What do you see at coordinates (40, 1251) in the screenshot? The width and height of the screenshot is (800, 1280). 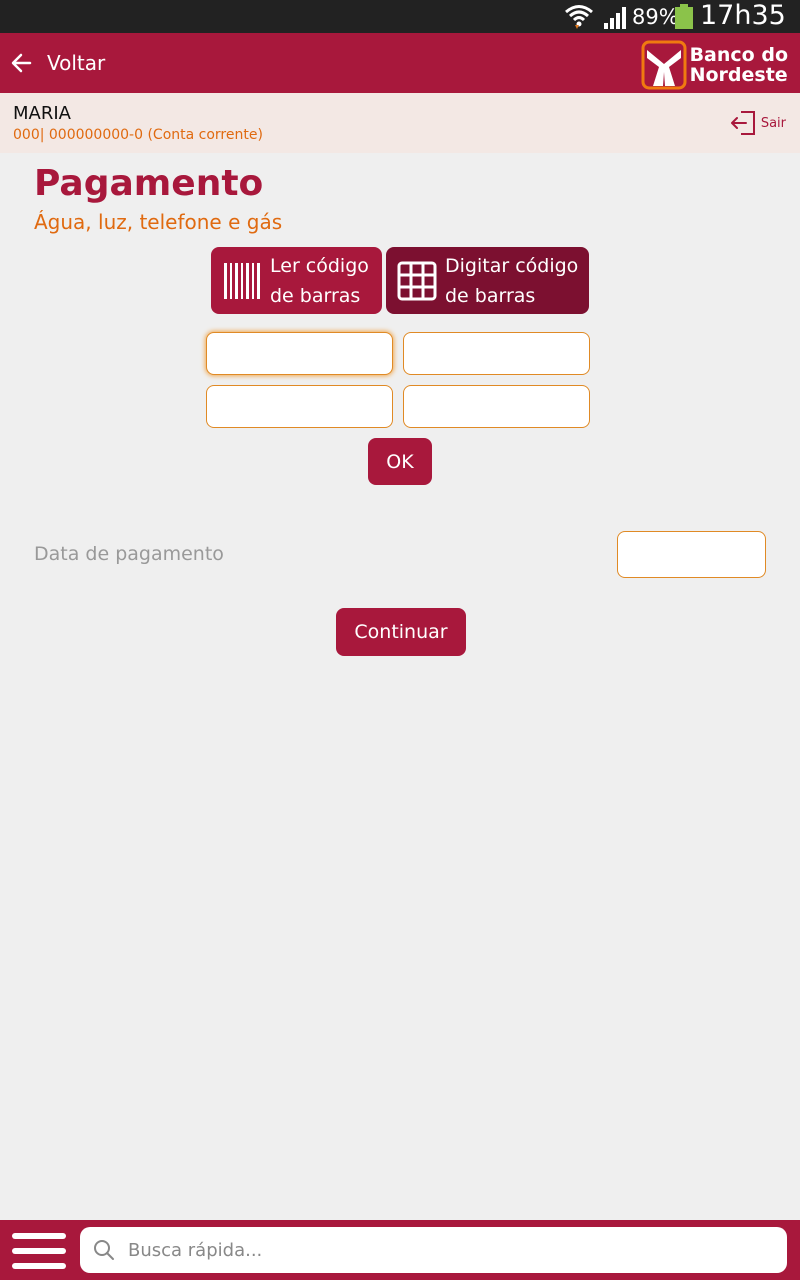 I see `hamburger-menu-icon` at bounding box center [40, 1251].